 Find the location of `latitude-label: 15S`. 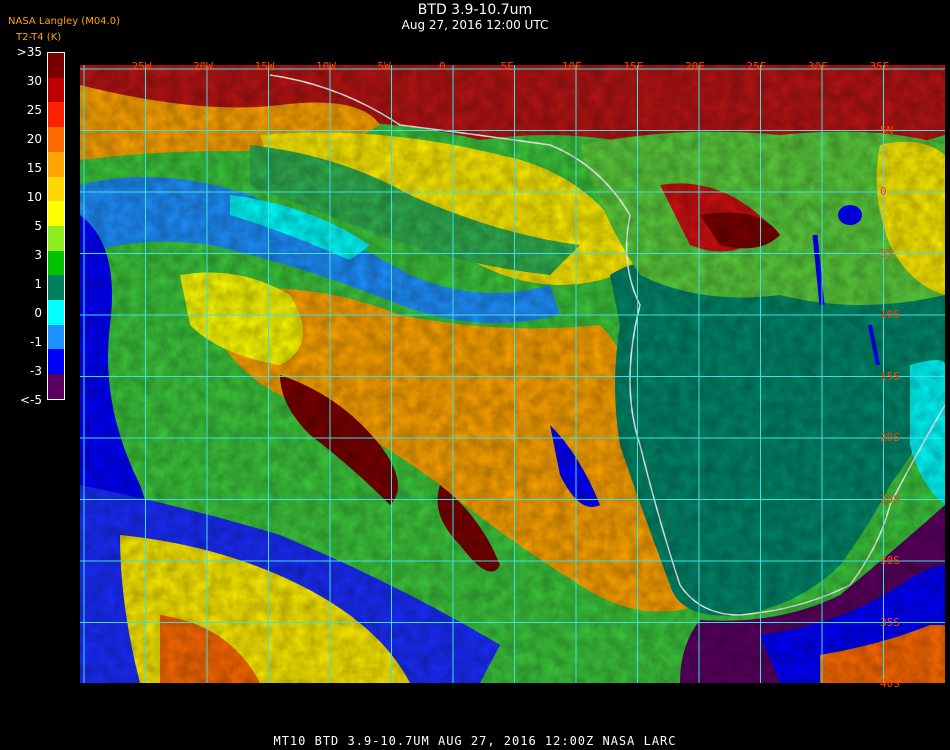

latitude-label: 15S is located at coordinates (890, 376).